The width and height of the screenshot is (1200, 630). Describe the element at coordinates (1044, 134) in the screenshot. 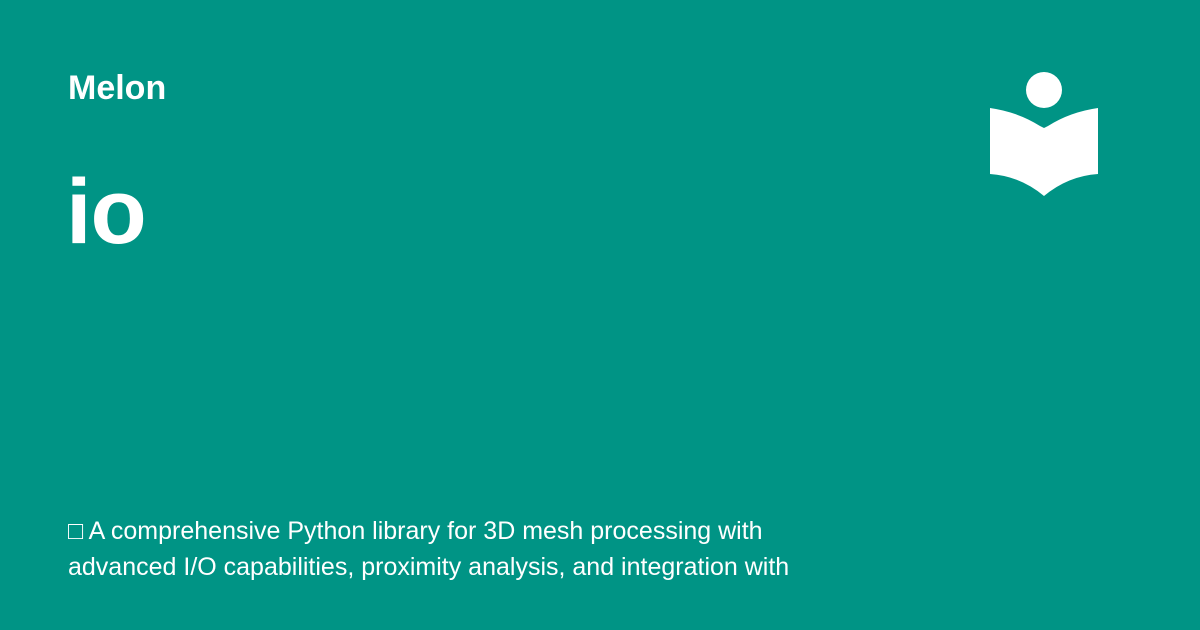

I see `book-reader-icon` at that location.